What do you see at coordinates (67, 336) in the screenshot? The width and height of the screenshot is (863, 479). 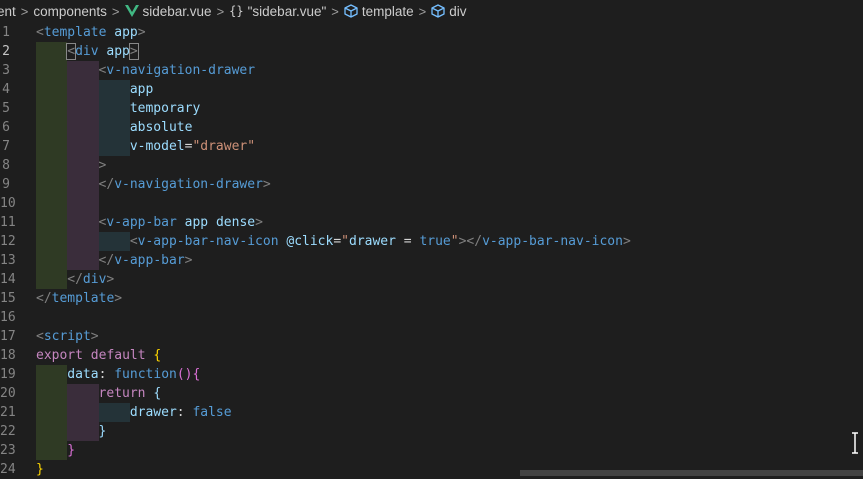 I see `code-token: script` at bounding box center [67, 336].